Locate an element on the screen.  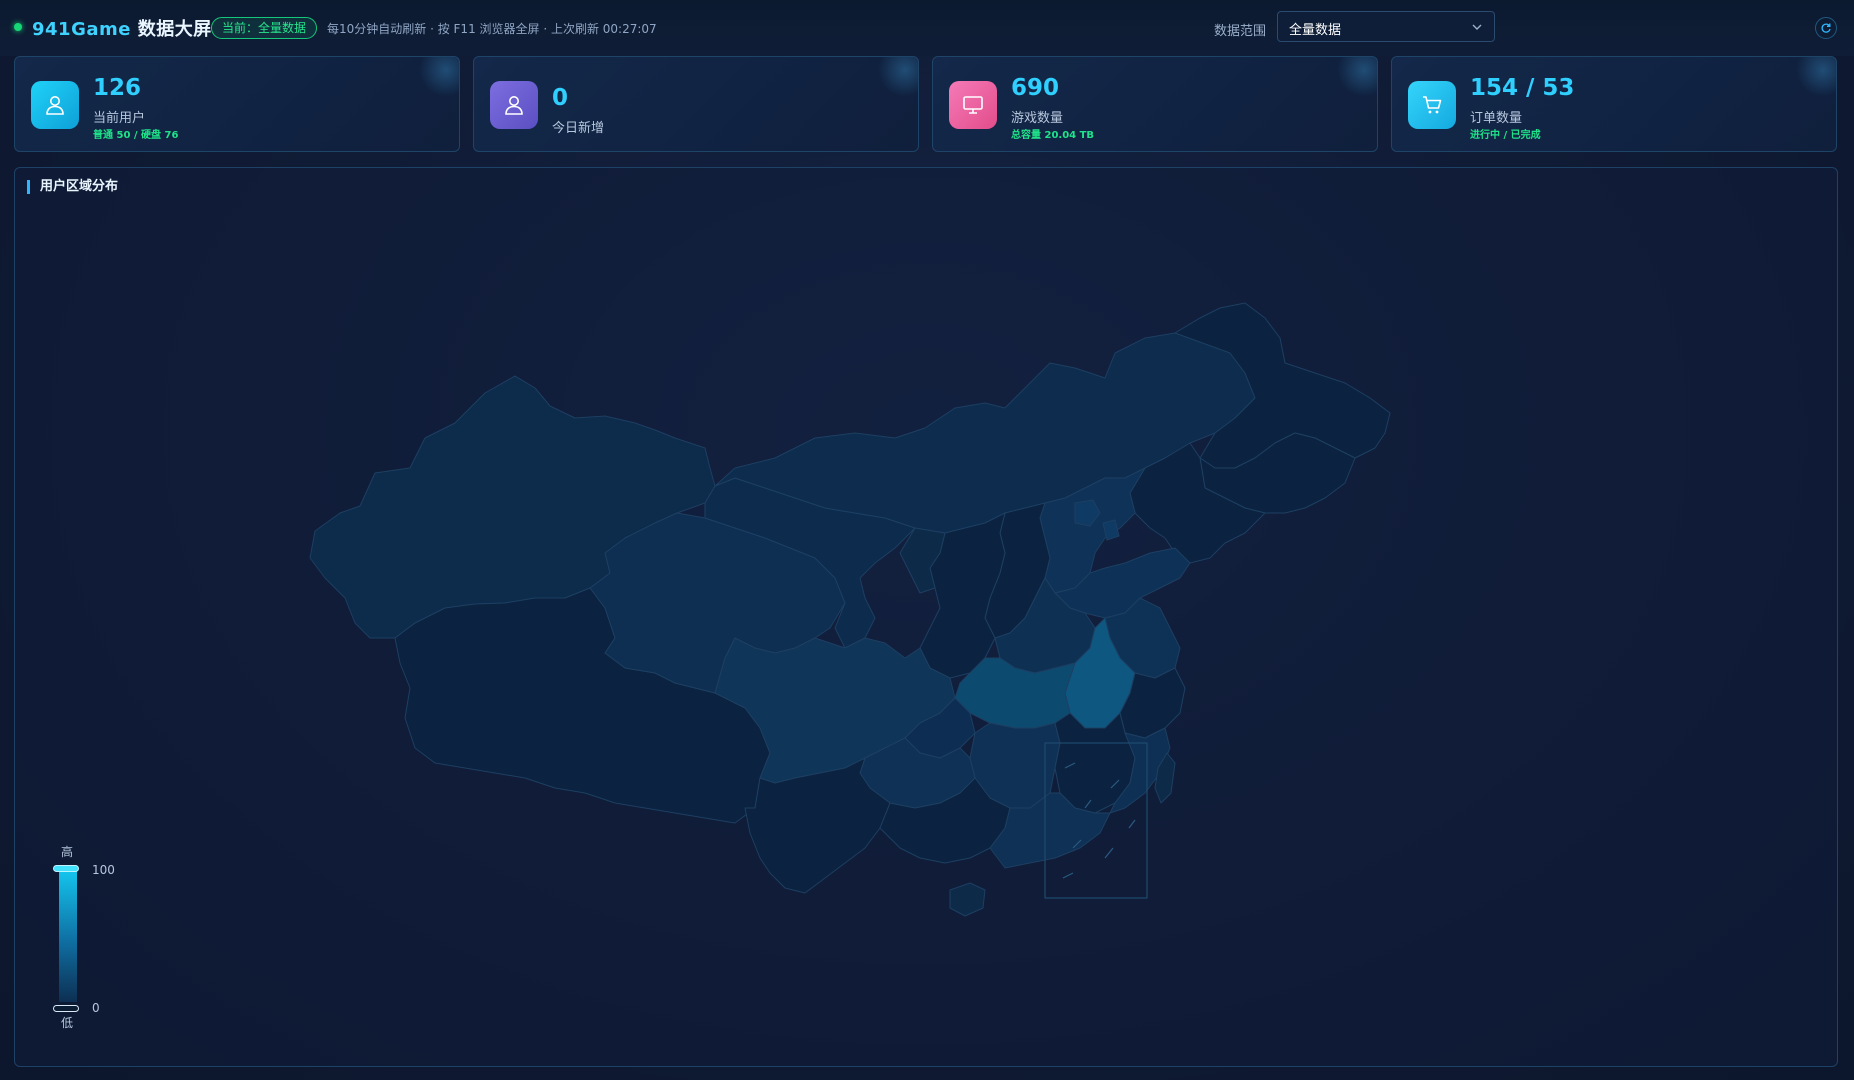
kpi-label: 今日新增 is located at coordinates (578, 128).